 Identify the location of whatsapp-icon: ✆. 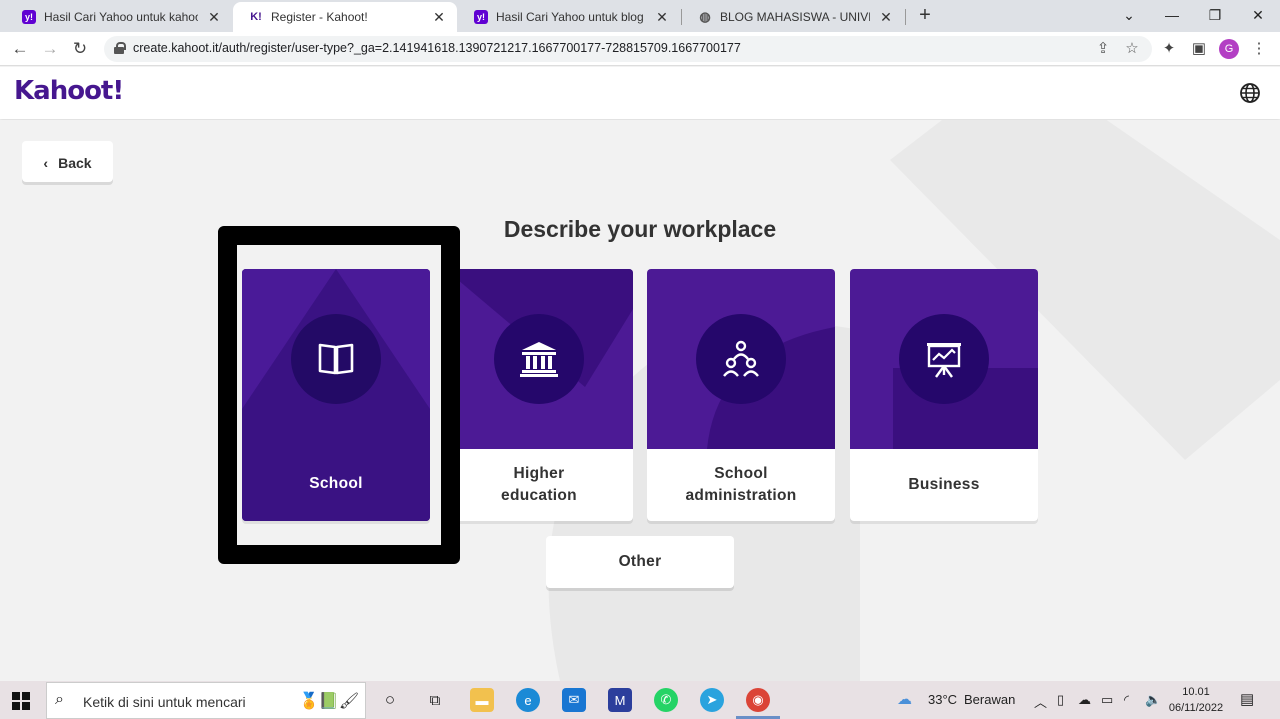
(666, 700).